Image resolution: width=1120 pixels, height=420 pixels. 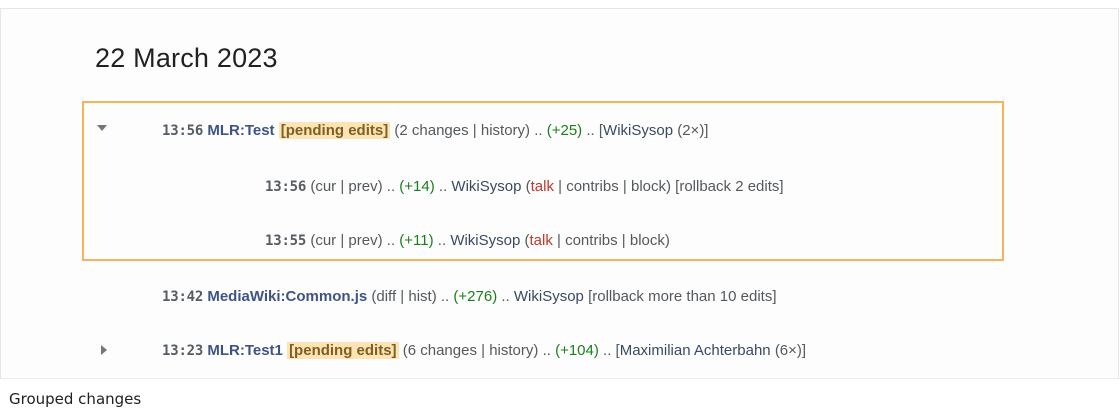 I want to click on size-diff: (+104), so click(x=577, y=350).